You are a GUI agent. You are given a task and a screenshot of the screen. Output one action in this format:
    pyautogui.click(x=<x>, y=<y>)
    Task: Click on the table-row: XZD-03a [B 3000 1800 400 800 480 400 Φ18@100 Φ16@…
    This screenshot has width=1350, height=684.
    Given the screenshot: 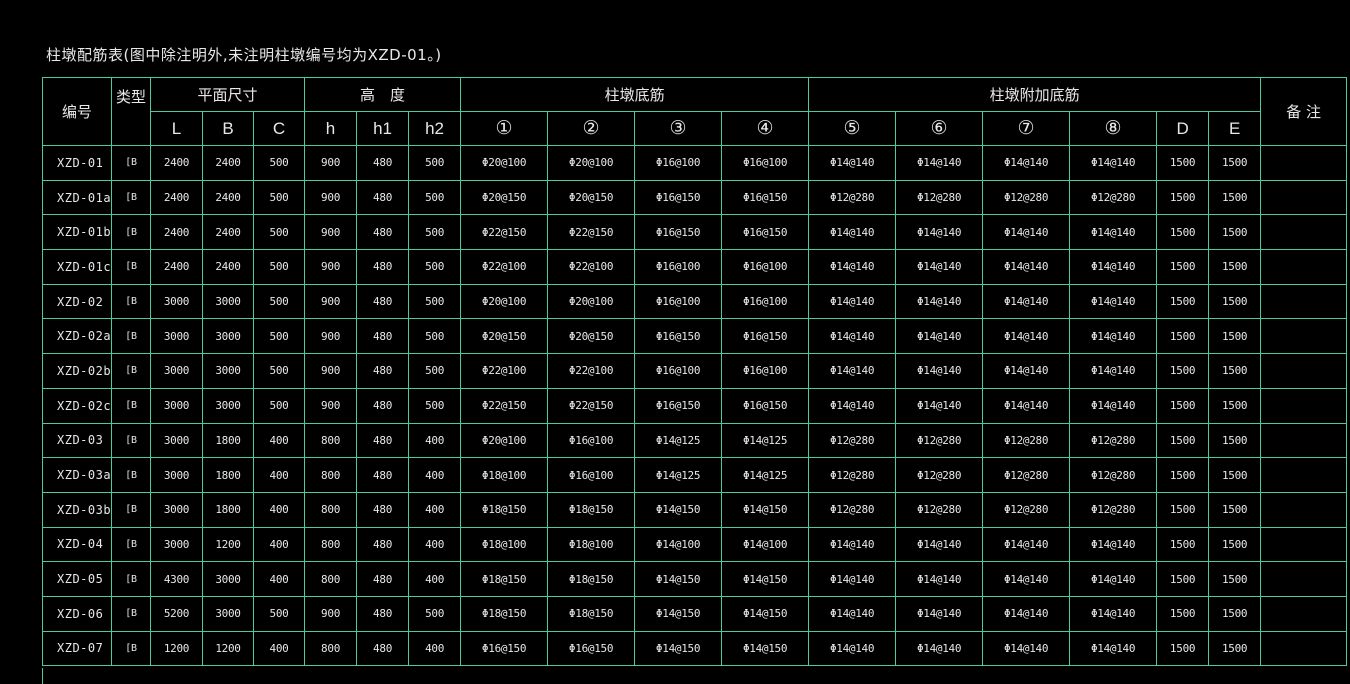 What is the action you would take?
    pyautogui.click(x=695, y=475)
    